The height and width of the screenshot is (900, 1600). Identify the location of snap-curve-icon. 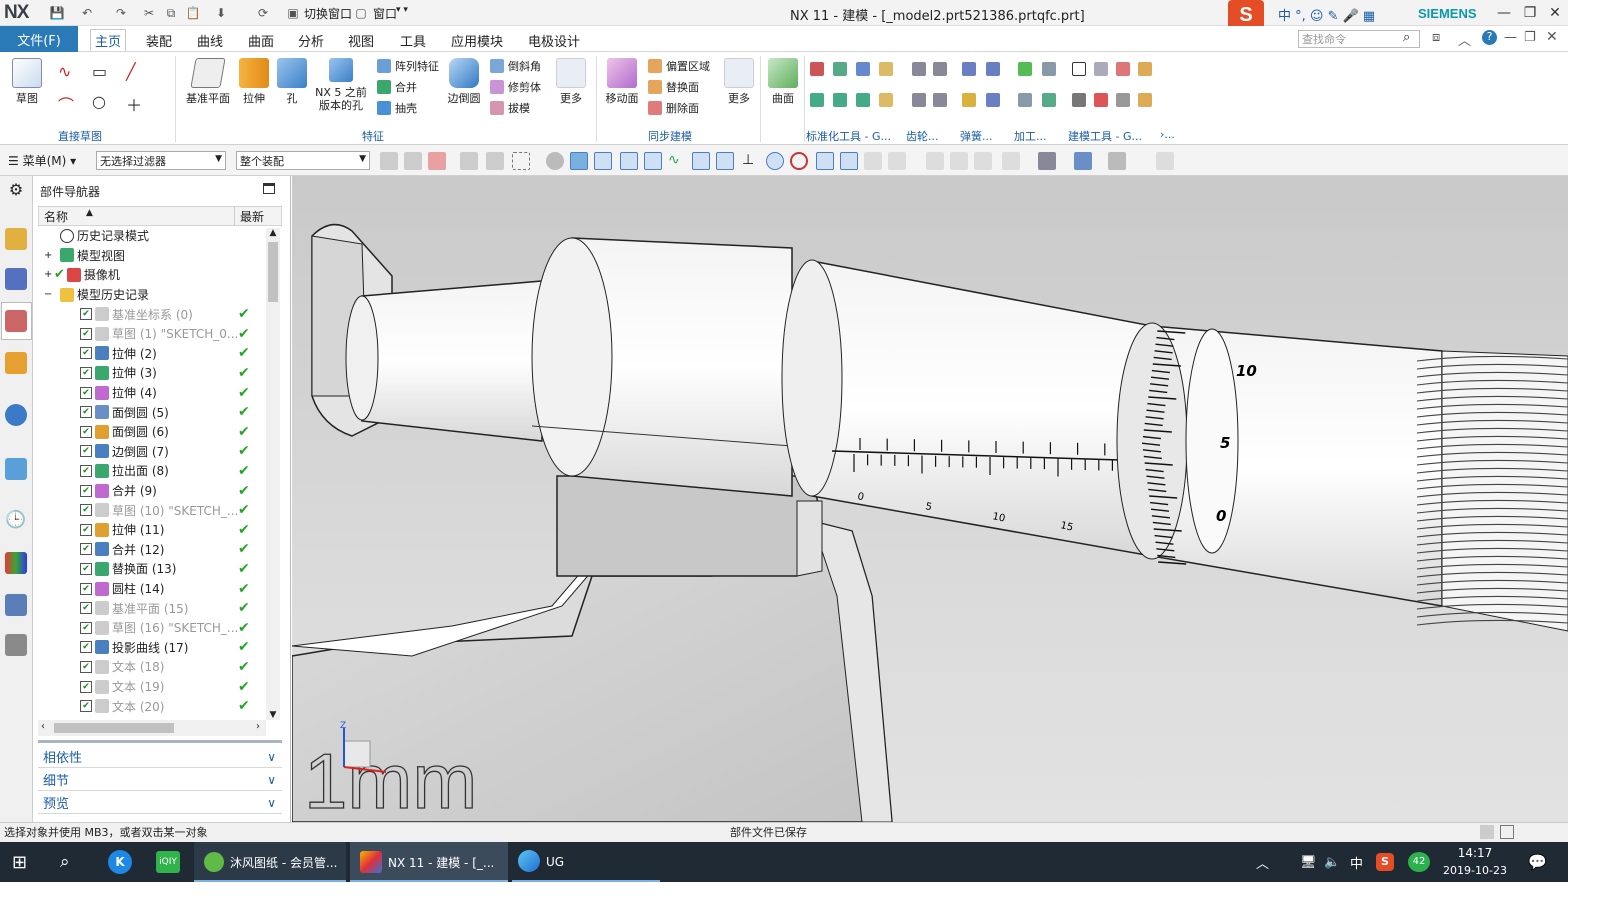
(725, 161).